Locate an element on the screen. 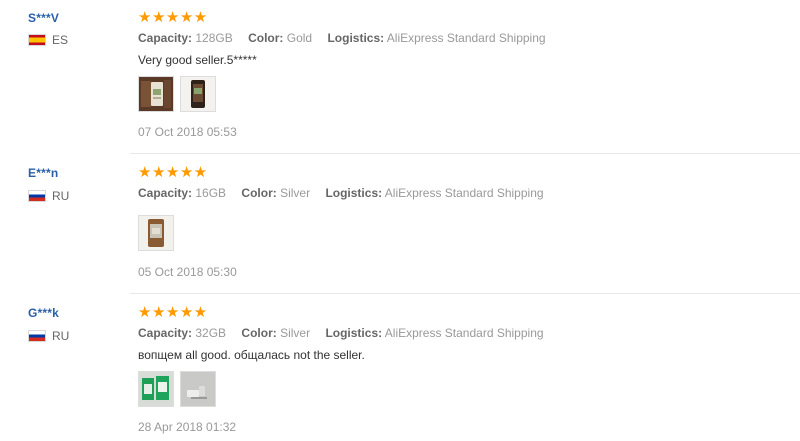 The width and height of the screenshot is (800, 441). review-date: 28 Apr 2018 01:32 is located at coordinates (187, 427).